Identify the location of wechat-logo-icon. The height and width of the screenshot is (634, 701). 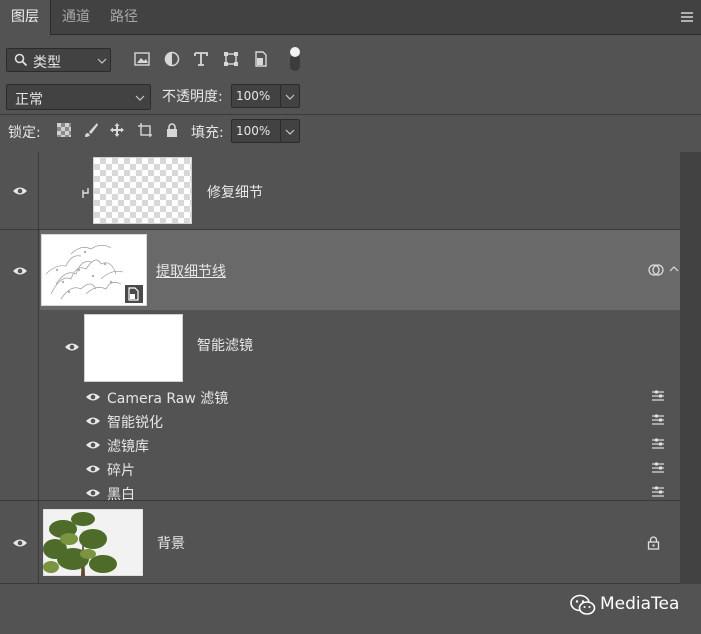
(583, 604).